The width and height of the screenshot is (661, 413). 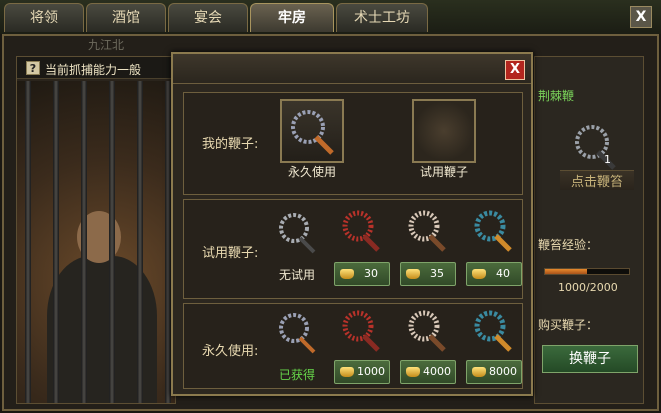 I want to click on permanent-whip-slot, so click(x=312, y=131).